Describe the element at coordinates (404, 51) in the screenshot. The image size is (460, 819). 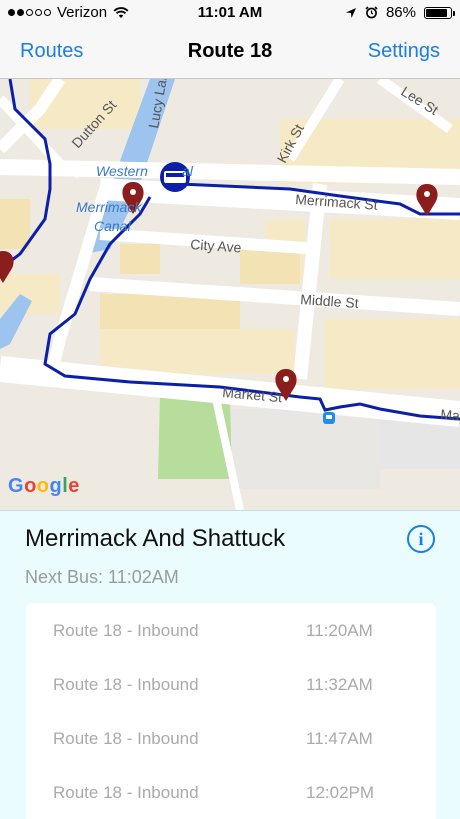
I see `settings-button: Settings` at that location.